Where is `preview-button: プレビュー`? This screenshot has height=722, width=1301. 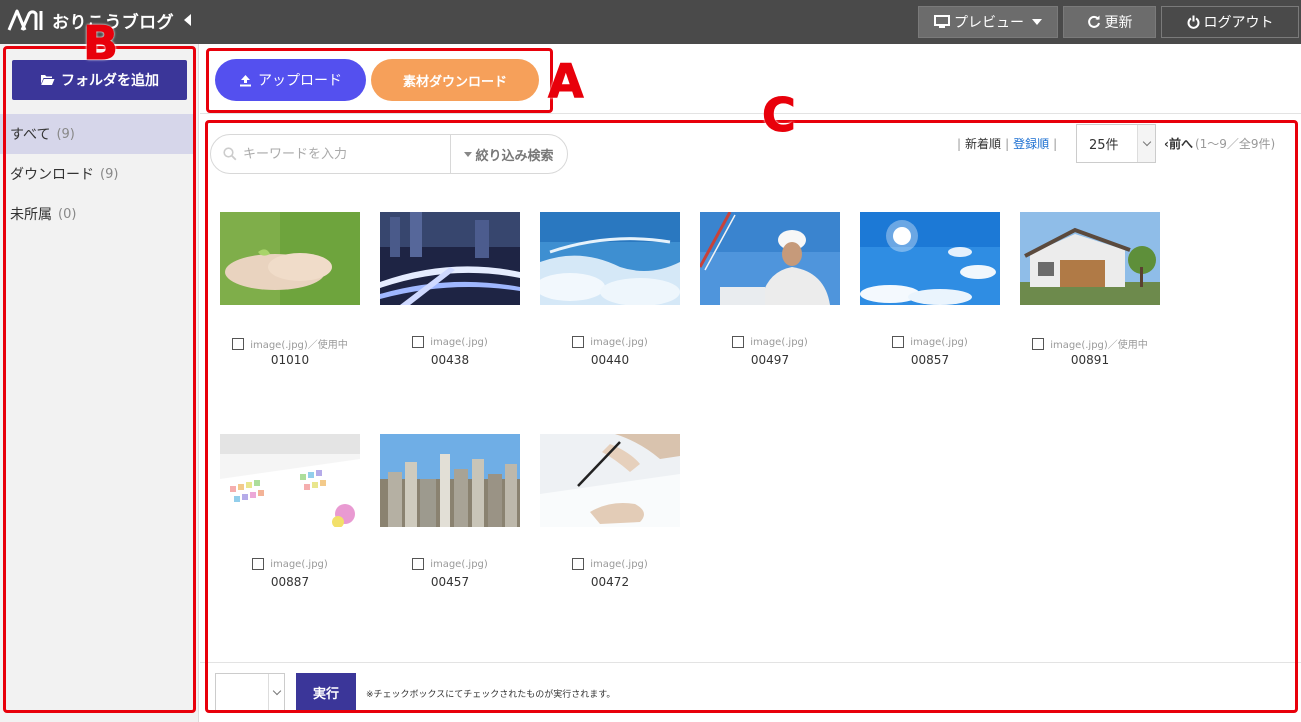 preview-button: プレビュー is located at coordinates (988, 22).